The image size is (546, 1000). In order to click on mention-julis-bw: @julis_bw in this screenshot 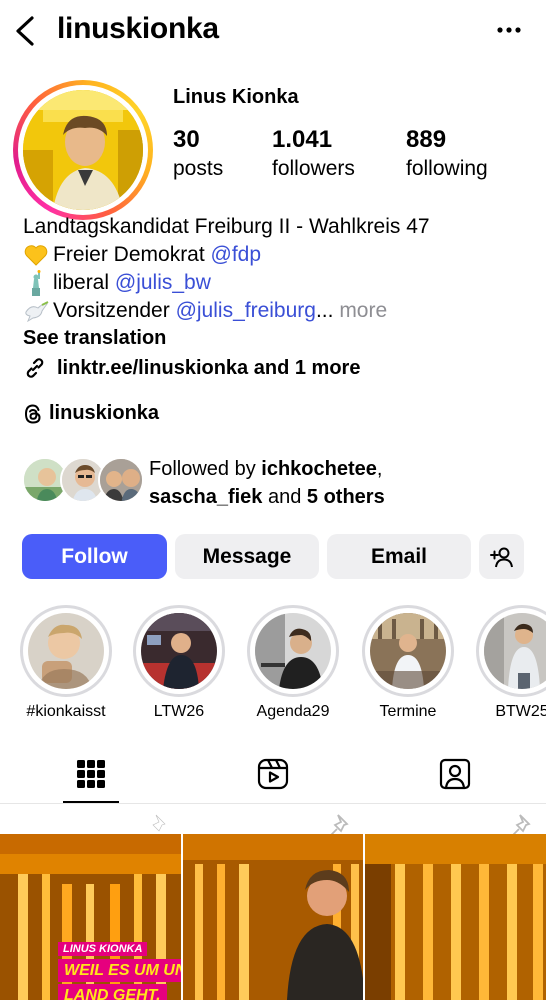, I will do `click(163, 283)`.